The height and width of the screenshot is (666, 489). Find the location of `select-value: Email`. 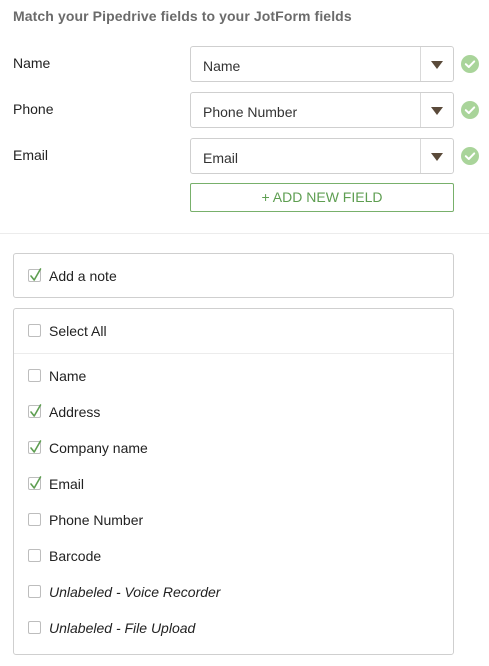

select-value: Email is located at coordinates (221, 158).